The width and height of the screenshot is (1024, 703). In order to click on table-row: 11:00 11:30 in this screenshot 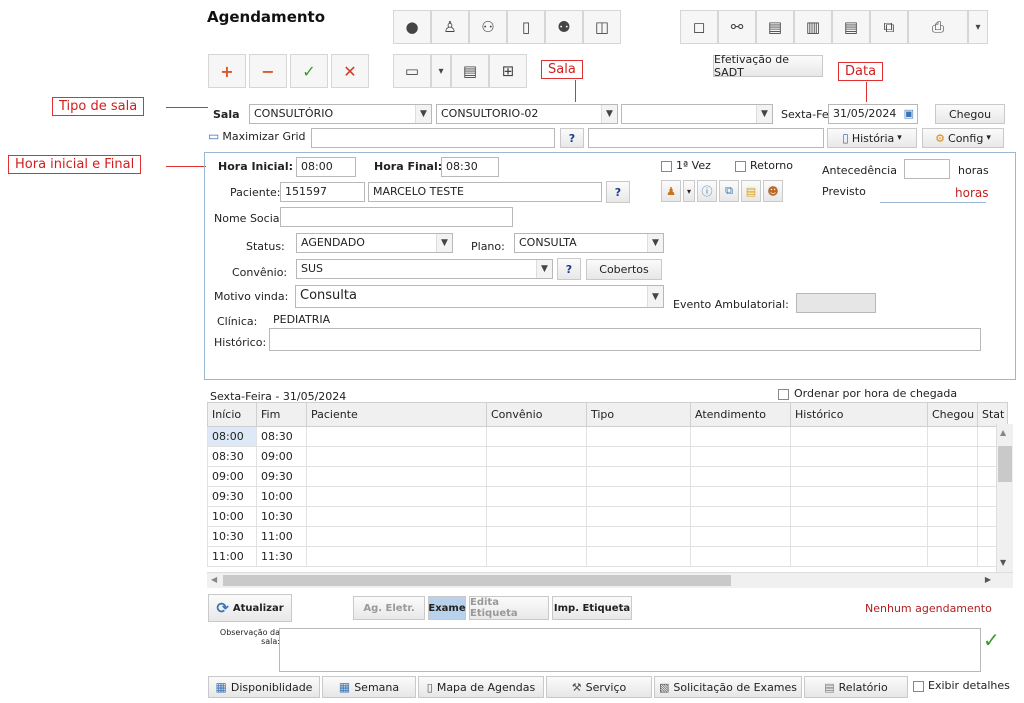, I will do `click(607, 556)`.